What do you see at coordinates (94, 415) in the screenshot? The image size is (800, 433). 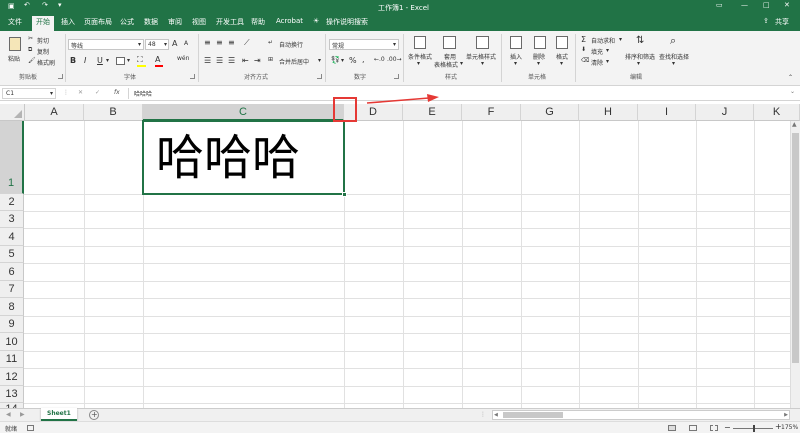 I see `add-sheet-button: +` at bounding box center [94, 415].